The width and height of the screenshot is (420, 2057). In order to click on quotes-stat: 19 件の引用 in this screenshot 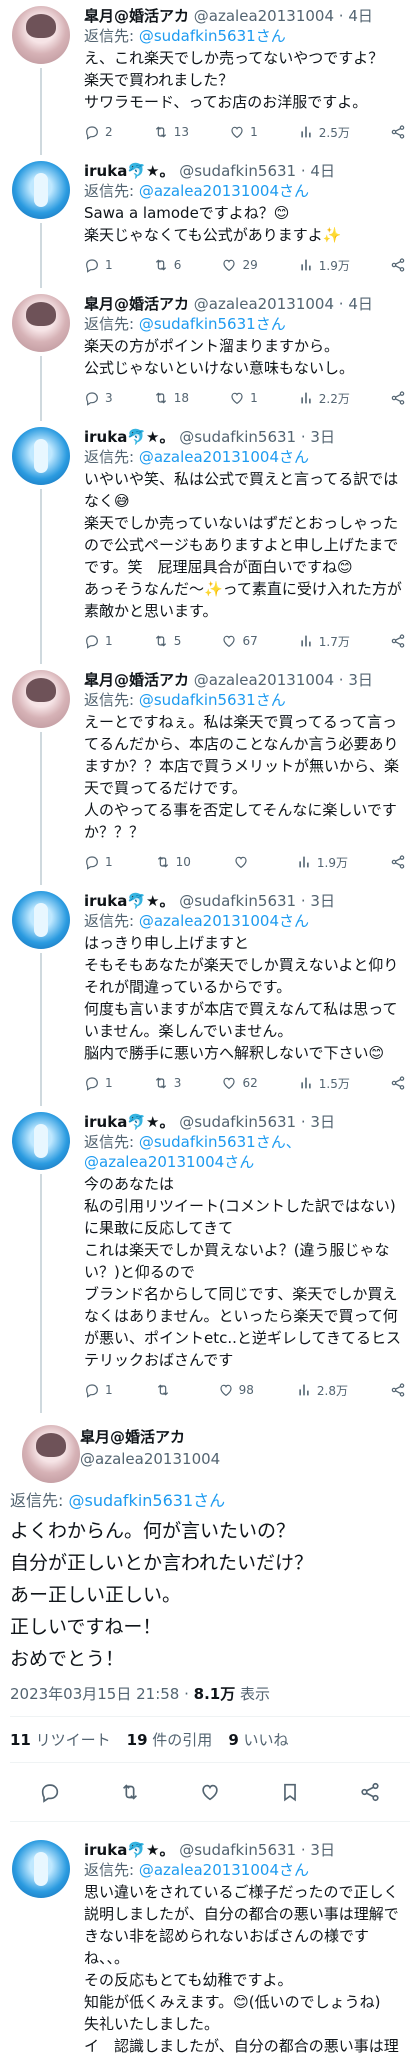, I will do `click(170, 1740)`.